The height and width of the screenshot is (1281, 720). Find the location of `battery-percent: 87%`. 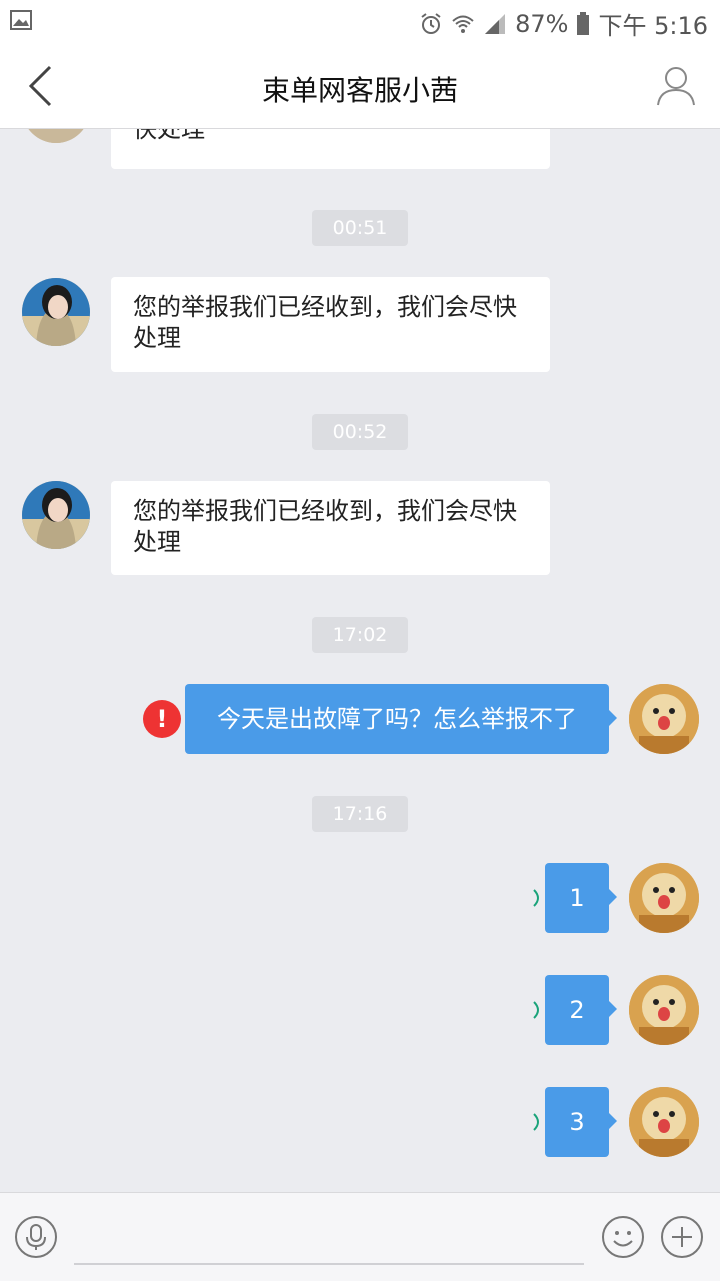

battery-percent: 87% is located at coordinates (542, 23).